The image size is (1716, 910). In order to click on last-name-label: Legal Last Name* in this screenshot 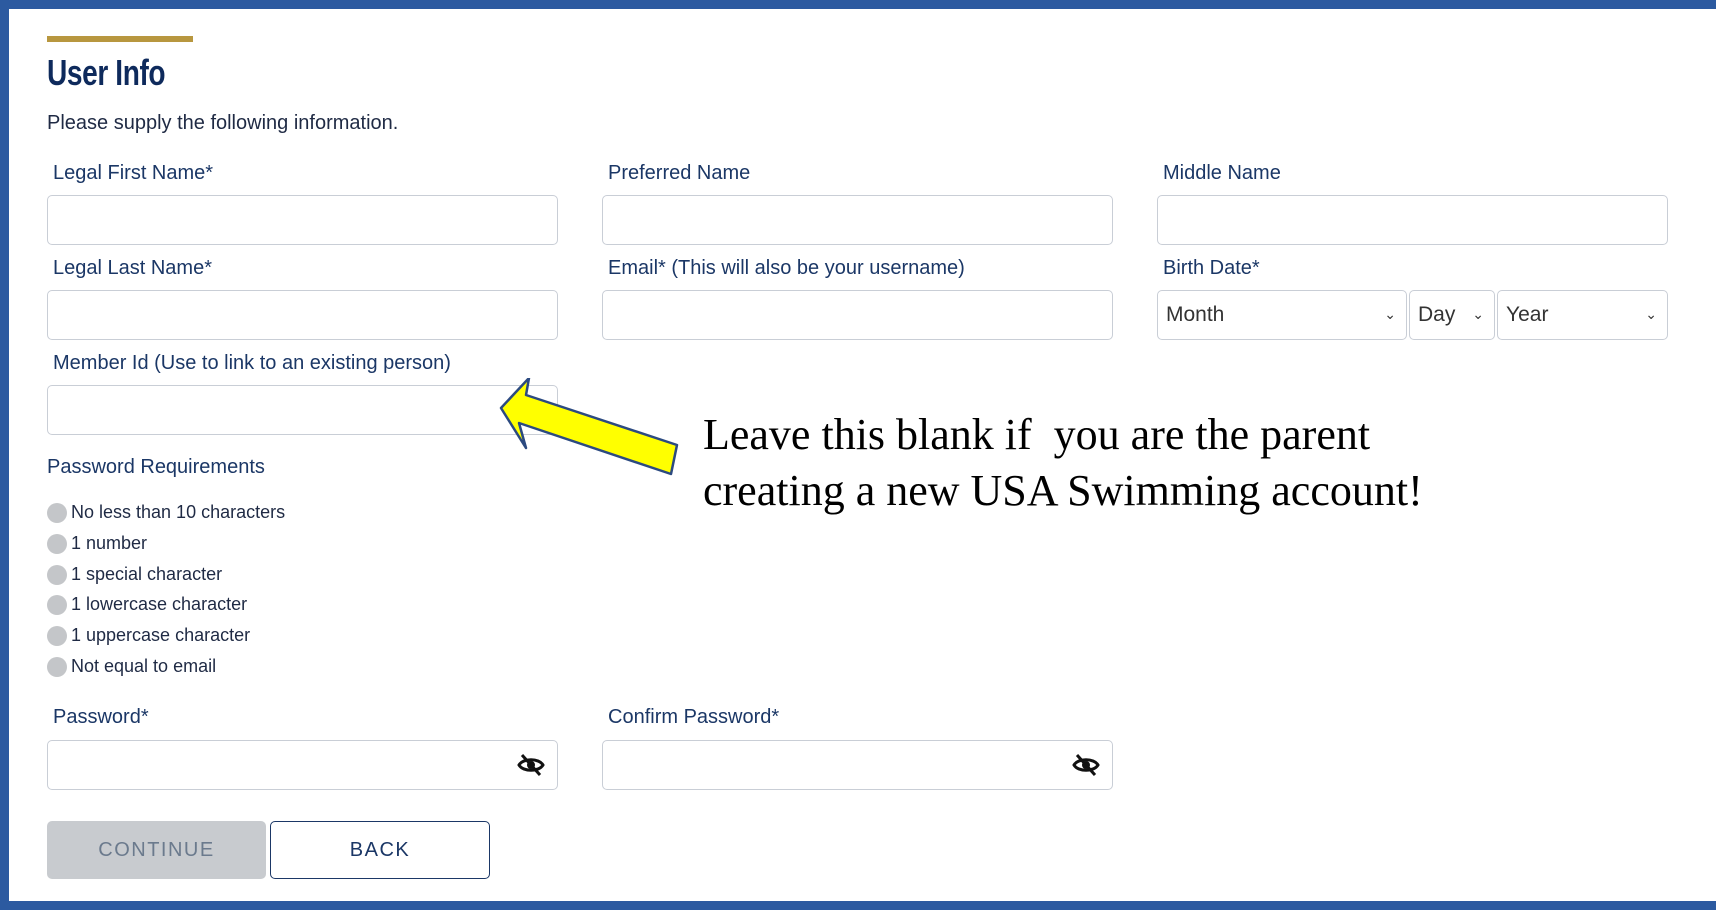, I will do `click(132, 268)`.